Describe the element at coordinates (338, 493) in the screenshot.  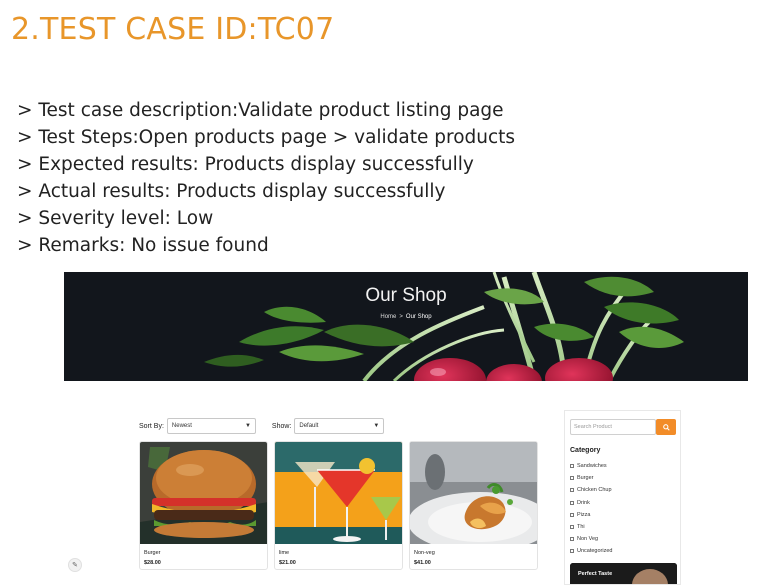
I see `cocktail-photo` at that location.